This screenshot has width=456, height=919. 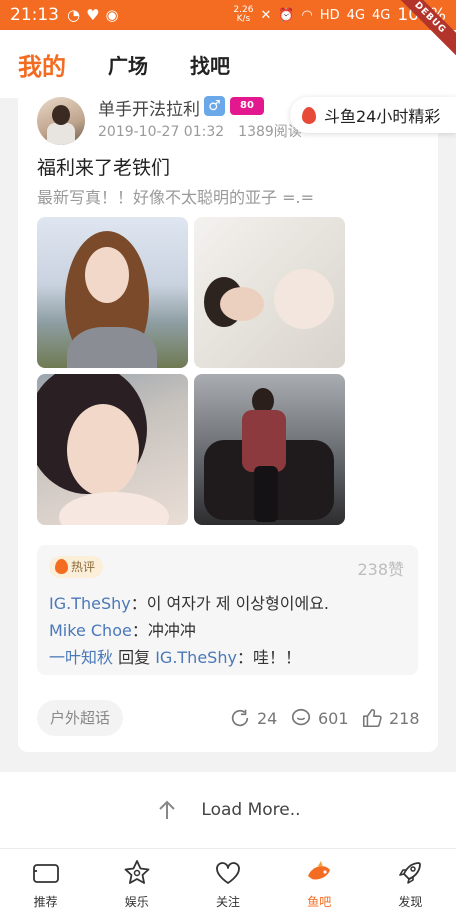 What do you see at coordinates (381, 15) in the screenshot?
I see `signal-4g-b: 4G` at bounding box center [381, 15].